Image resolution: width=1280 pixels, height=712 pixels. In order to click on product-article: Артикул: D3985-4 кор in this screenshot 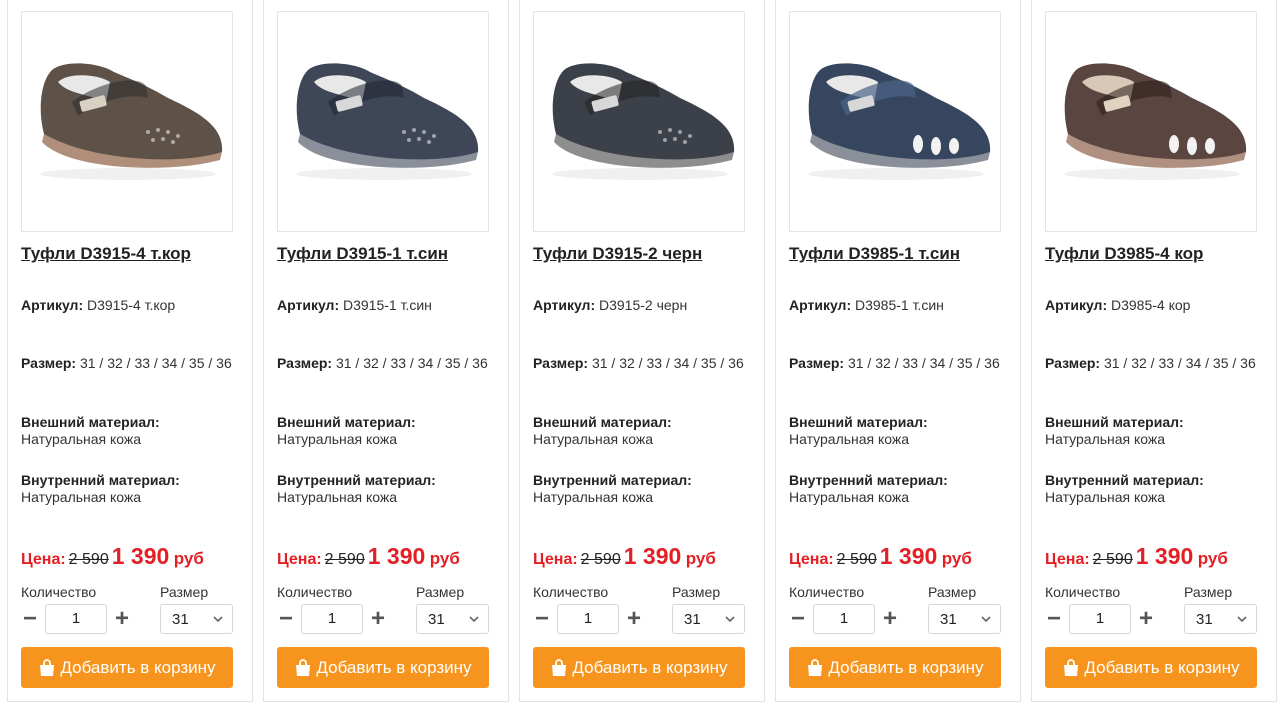, I will do `click(1152, 305)`.